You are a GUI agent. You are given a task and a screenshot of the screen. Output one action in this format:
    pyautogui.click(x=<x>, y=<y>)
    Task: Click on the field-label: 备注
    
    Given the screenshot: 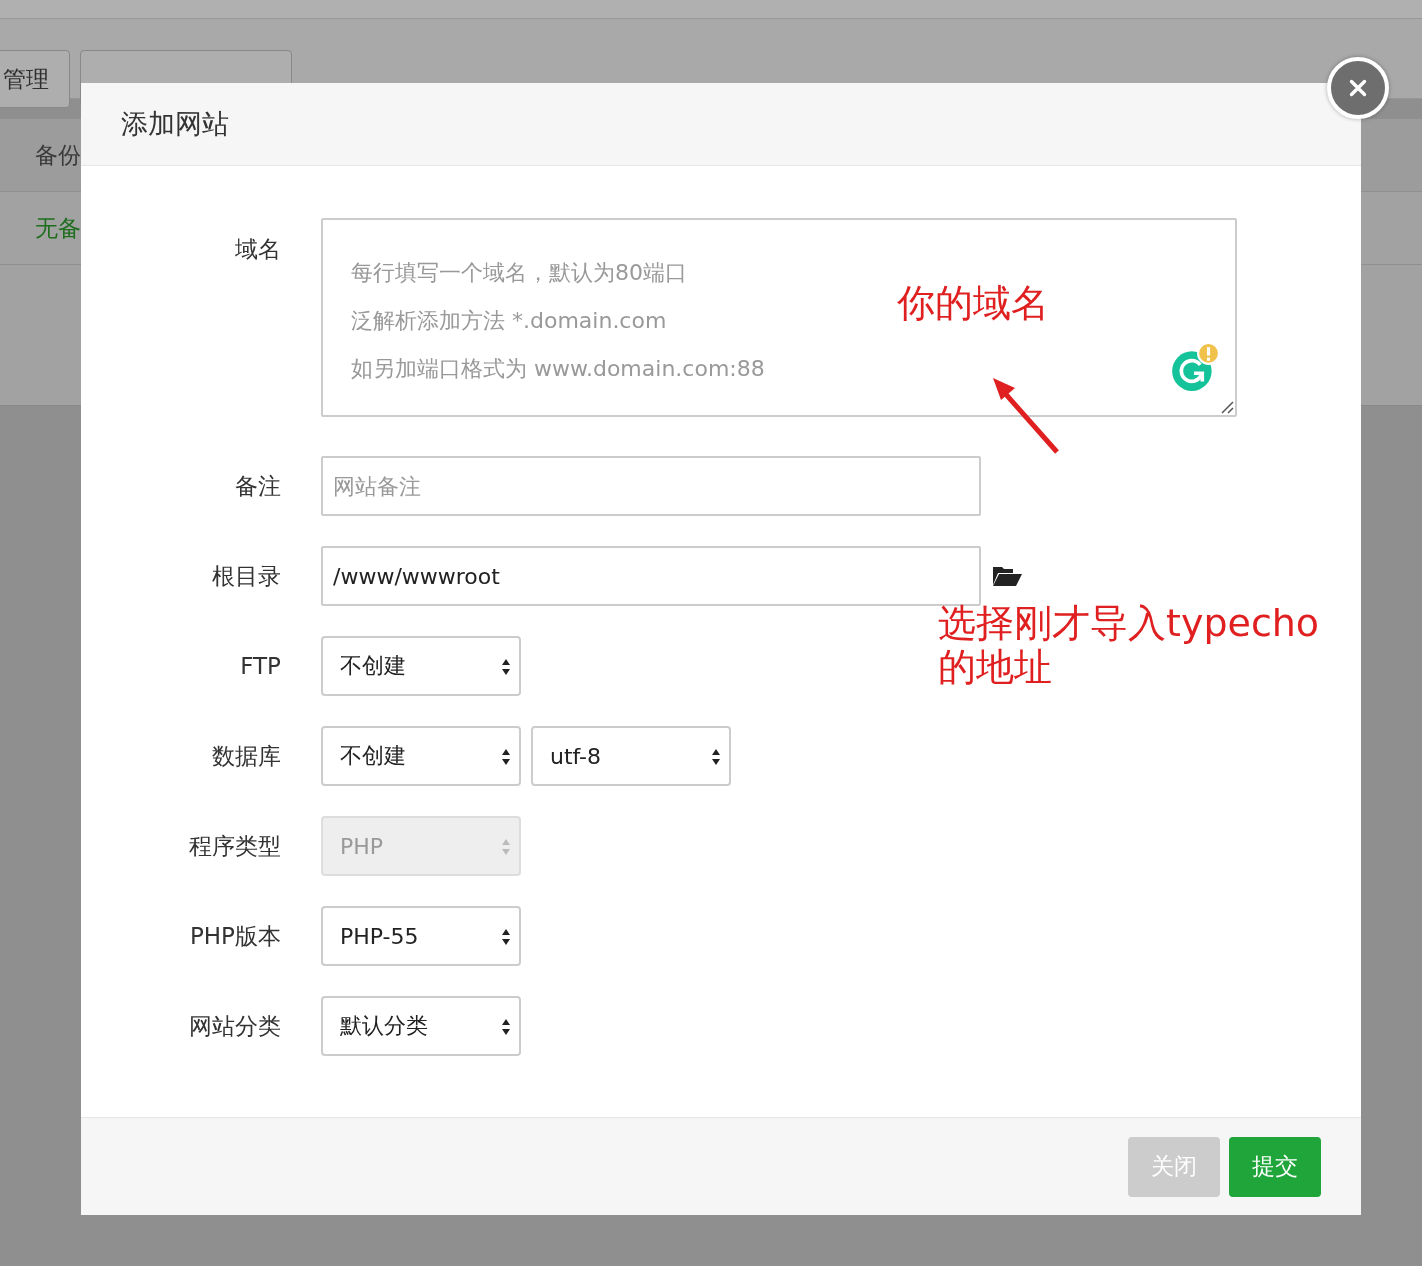 What is the action you would take?
    pyautogui.click(x=258, y=486)
    